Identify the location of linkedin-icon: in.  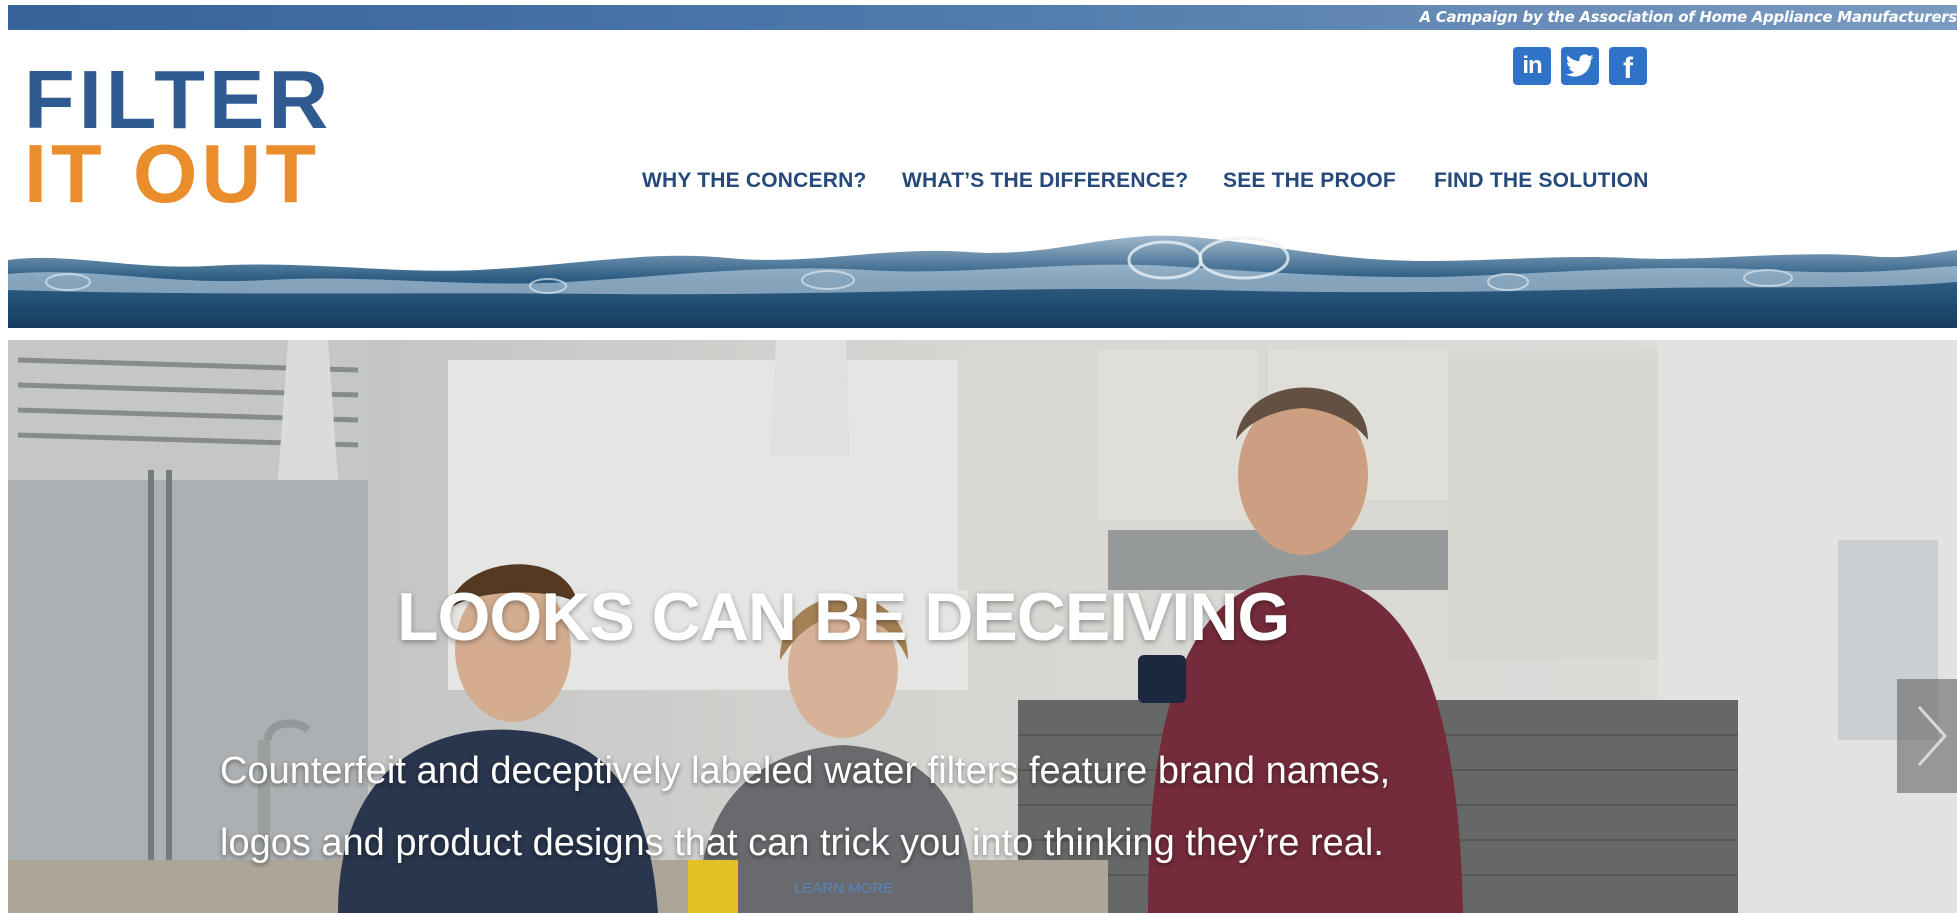
(1532, 65).